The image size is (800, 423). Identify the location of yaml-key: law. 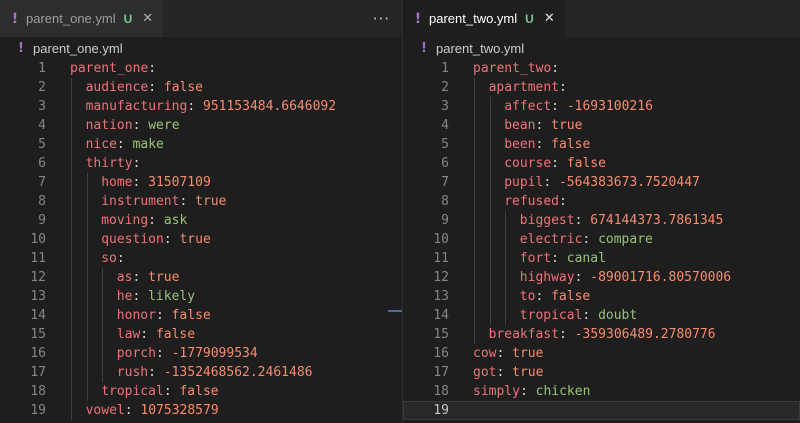
(128, 334).